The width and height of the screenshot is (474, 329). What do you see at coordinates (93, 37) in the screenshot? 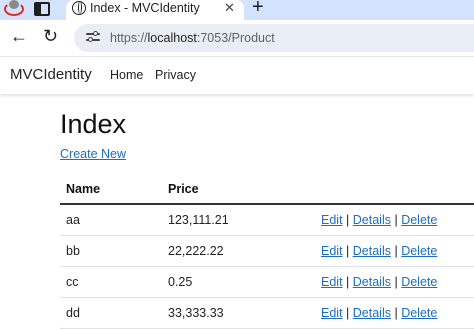
I see `site-info-icon` at bounding box center [93, 37].